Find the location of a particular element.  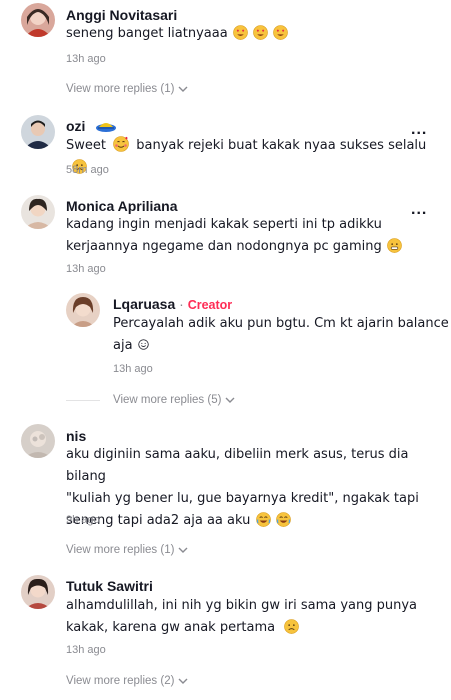

view-more-replies-button: View more replies (5) is located at coordinates (174, 400).